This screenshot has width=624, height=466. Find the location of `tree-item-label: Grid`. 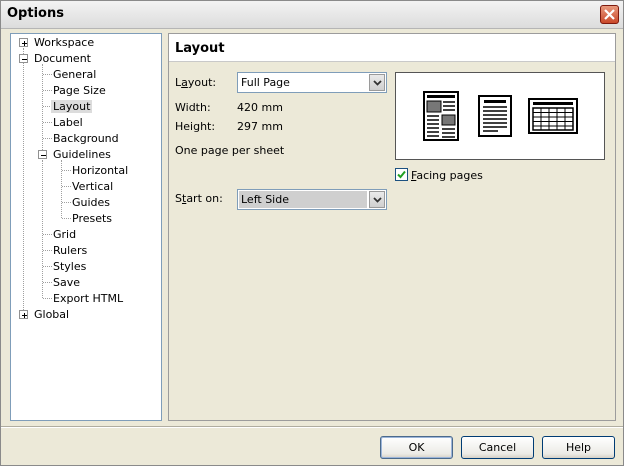

tree-item-label: Grid is located at coordinates (65, 234).